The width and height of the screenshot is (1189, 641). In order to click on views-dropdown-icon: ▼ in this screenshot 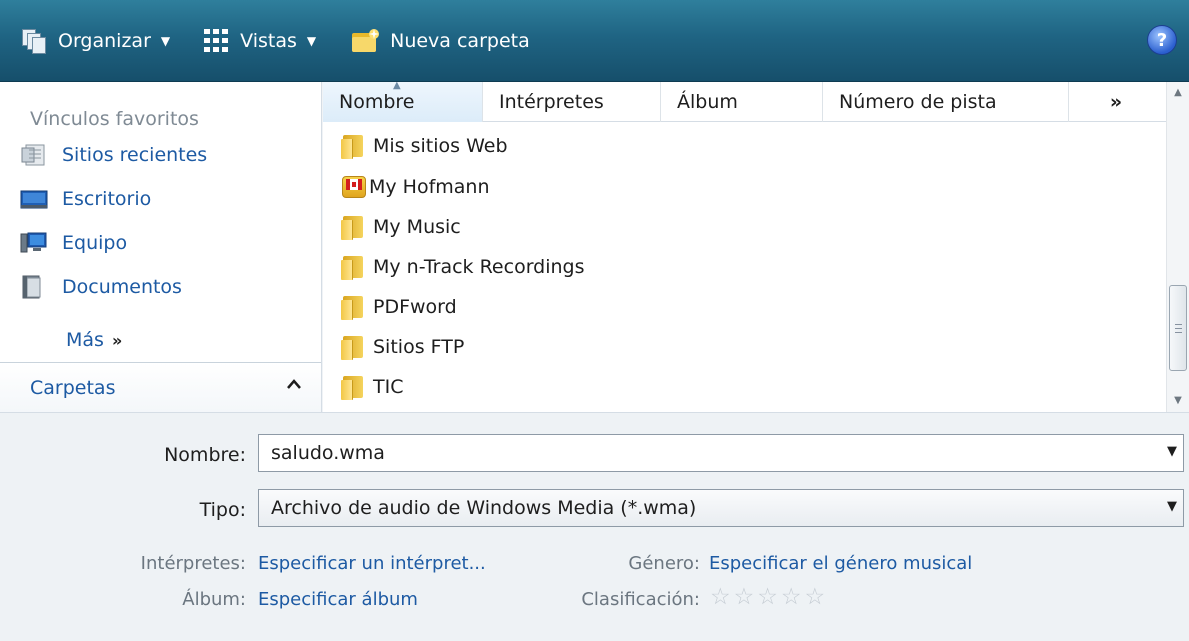, I will do `click(311, 40)`.